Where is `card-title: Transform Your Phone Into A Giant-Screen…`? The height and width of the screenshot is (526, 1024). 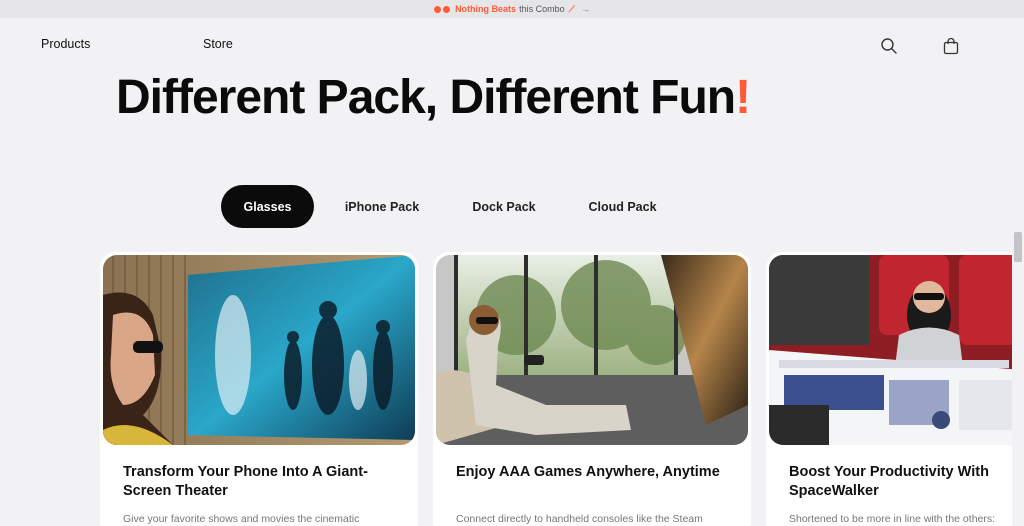
card-title: Transform Your Phone Into A Giant-Screen… is located at coordinates (245, 481).